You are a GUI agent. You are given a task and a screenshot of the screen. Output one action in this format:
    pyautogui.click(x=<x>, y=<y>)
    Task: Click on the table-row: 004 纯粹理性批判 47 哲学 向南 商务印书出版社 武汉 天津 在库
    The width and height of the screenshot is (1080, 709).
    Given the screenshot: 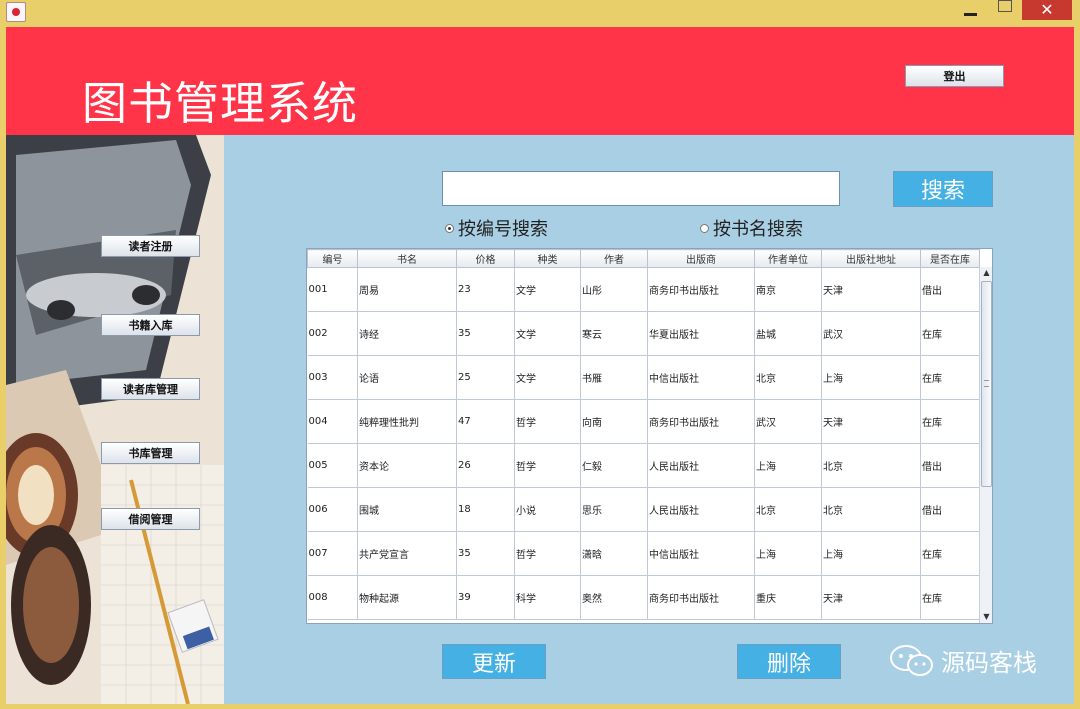 What is the action you would take?
    pyautogui.click(x=643, y=421)
    